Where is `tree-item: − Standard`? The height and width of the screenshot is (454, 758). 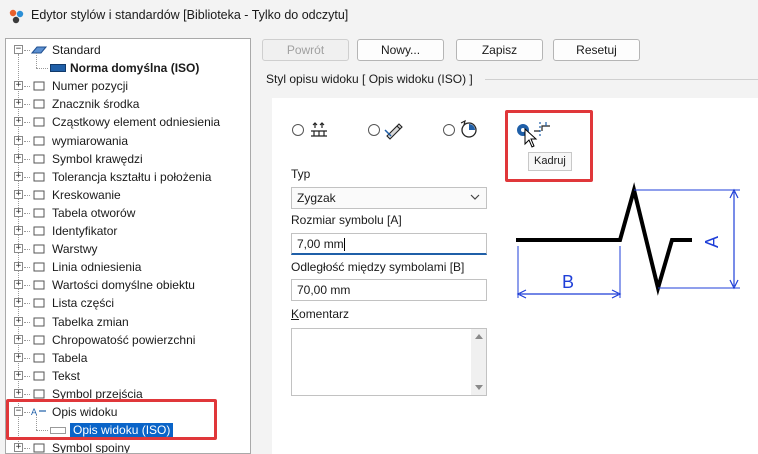
tree-item: − Standard is located at coordinates (128, 50).